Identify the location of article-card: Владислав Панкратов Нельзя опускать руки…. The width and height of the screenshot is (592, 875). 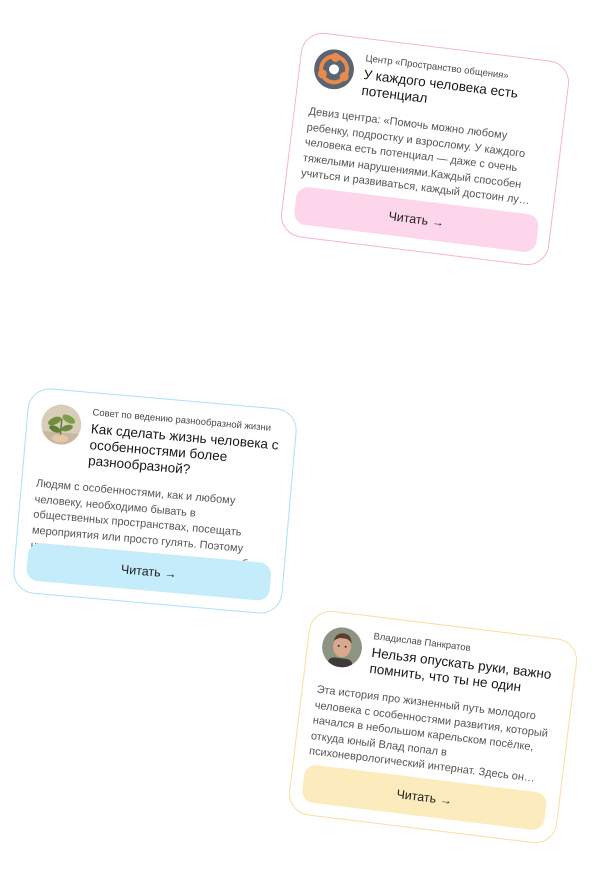
(433, 727).